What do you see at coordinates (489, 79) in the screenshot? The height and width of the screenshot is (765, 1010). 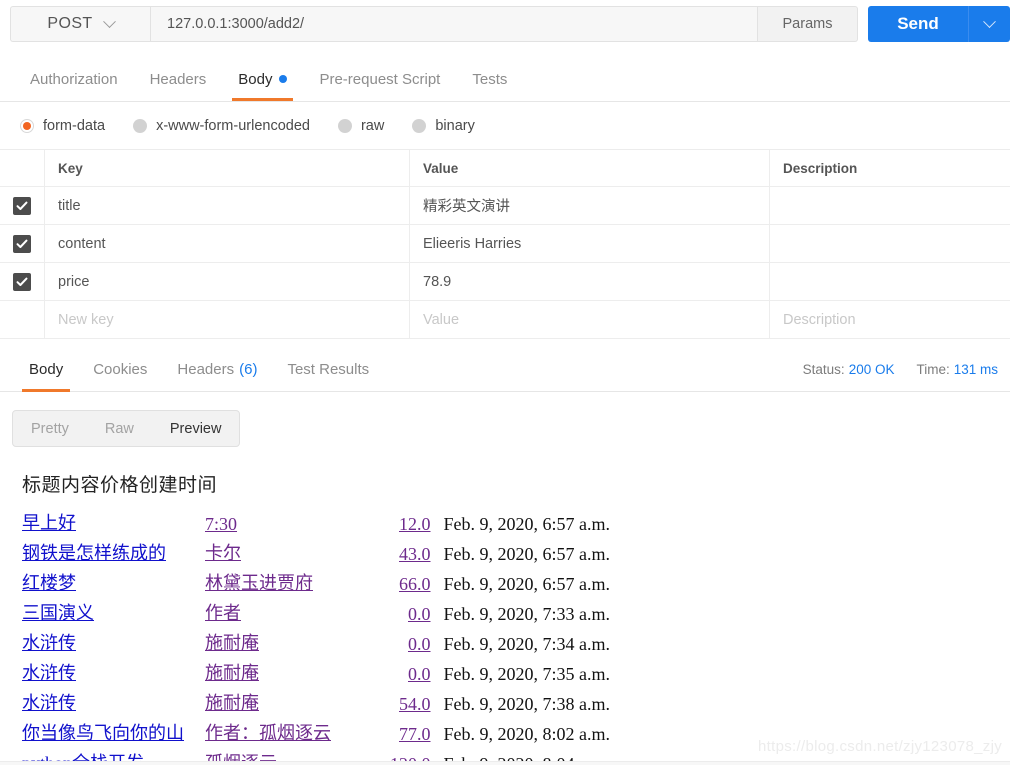 I see `tab-tests: Tests` at bounding box center [489, 79].